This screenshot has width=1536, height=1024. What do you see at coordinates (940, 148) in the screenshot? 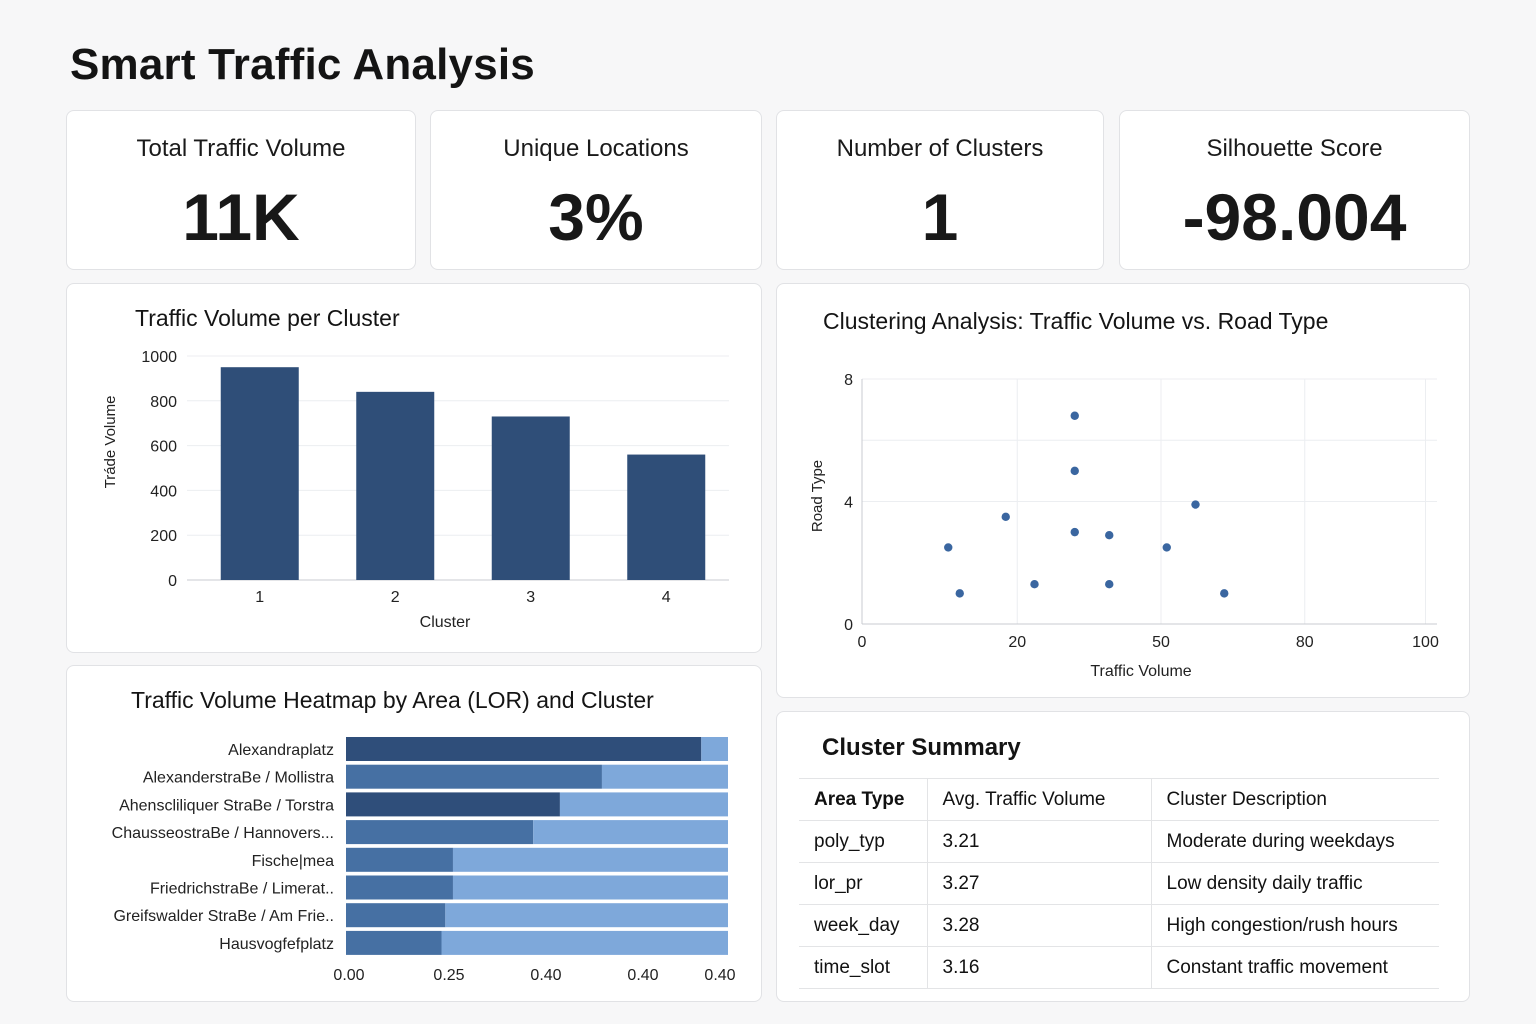
I see `kpi-label: Number of Clusters` at bounding box center [940, 148].